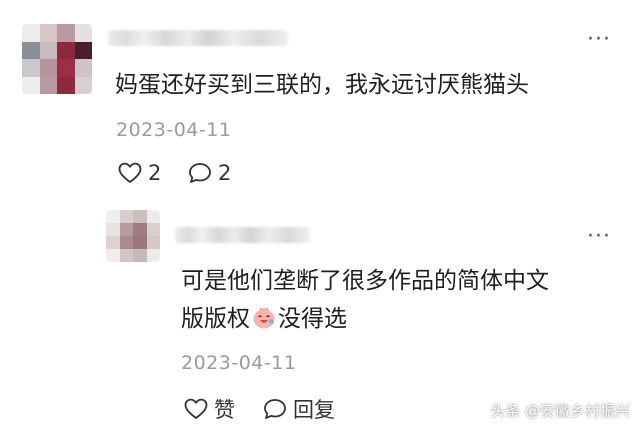  I want to click on reply-like-label: 赞, so click(224, 410).